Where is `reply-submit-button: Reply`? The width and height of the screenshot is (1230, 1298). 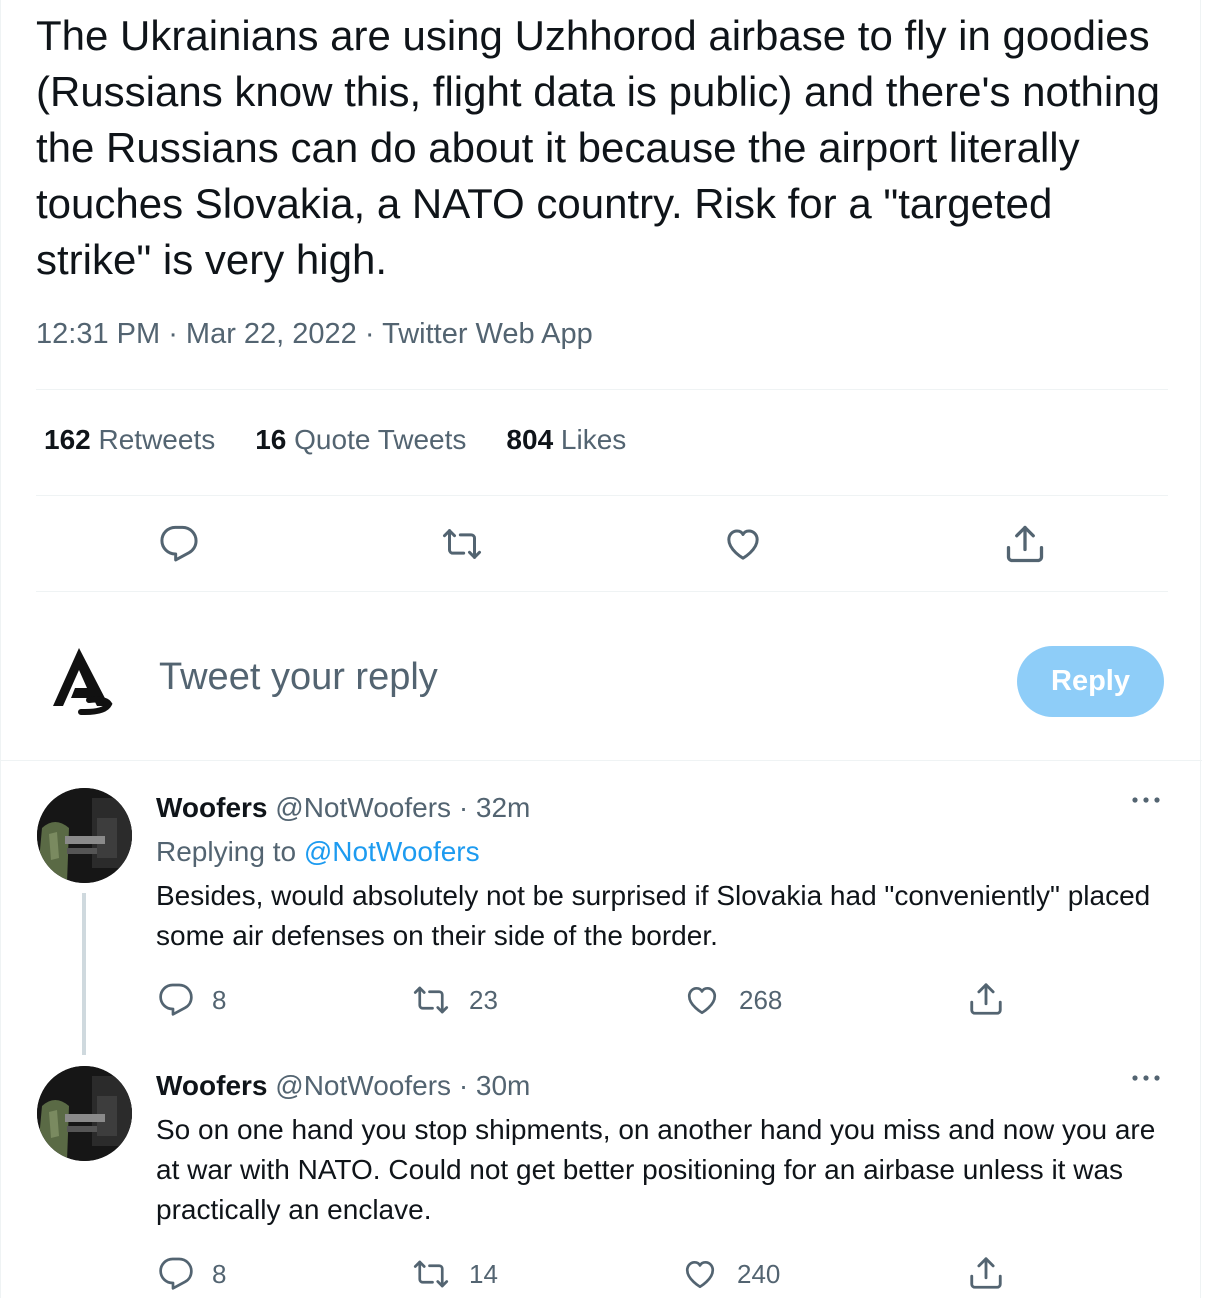 reply-submit-button: Reply is located at coordinates (1090, 681).